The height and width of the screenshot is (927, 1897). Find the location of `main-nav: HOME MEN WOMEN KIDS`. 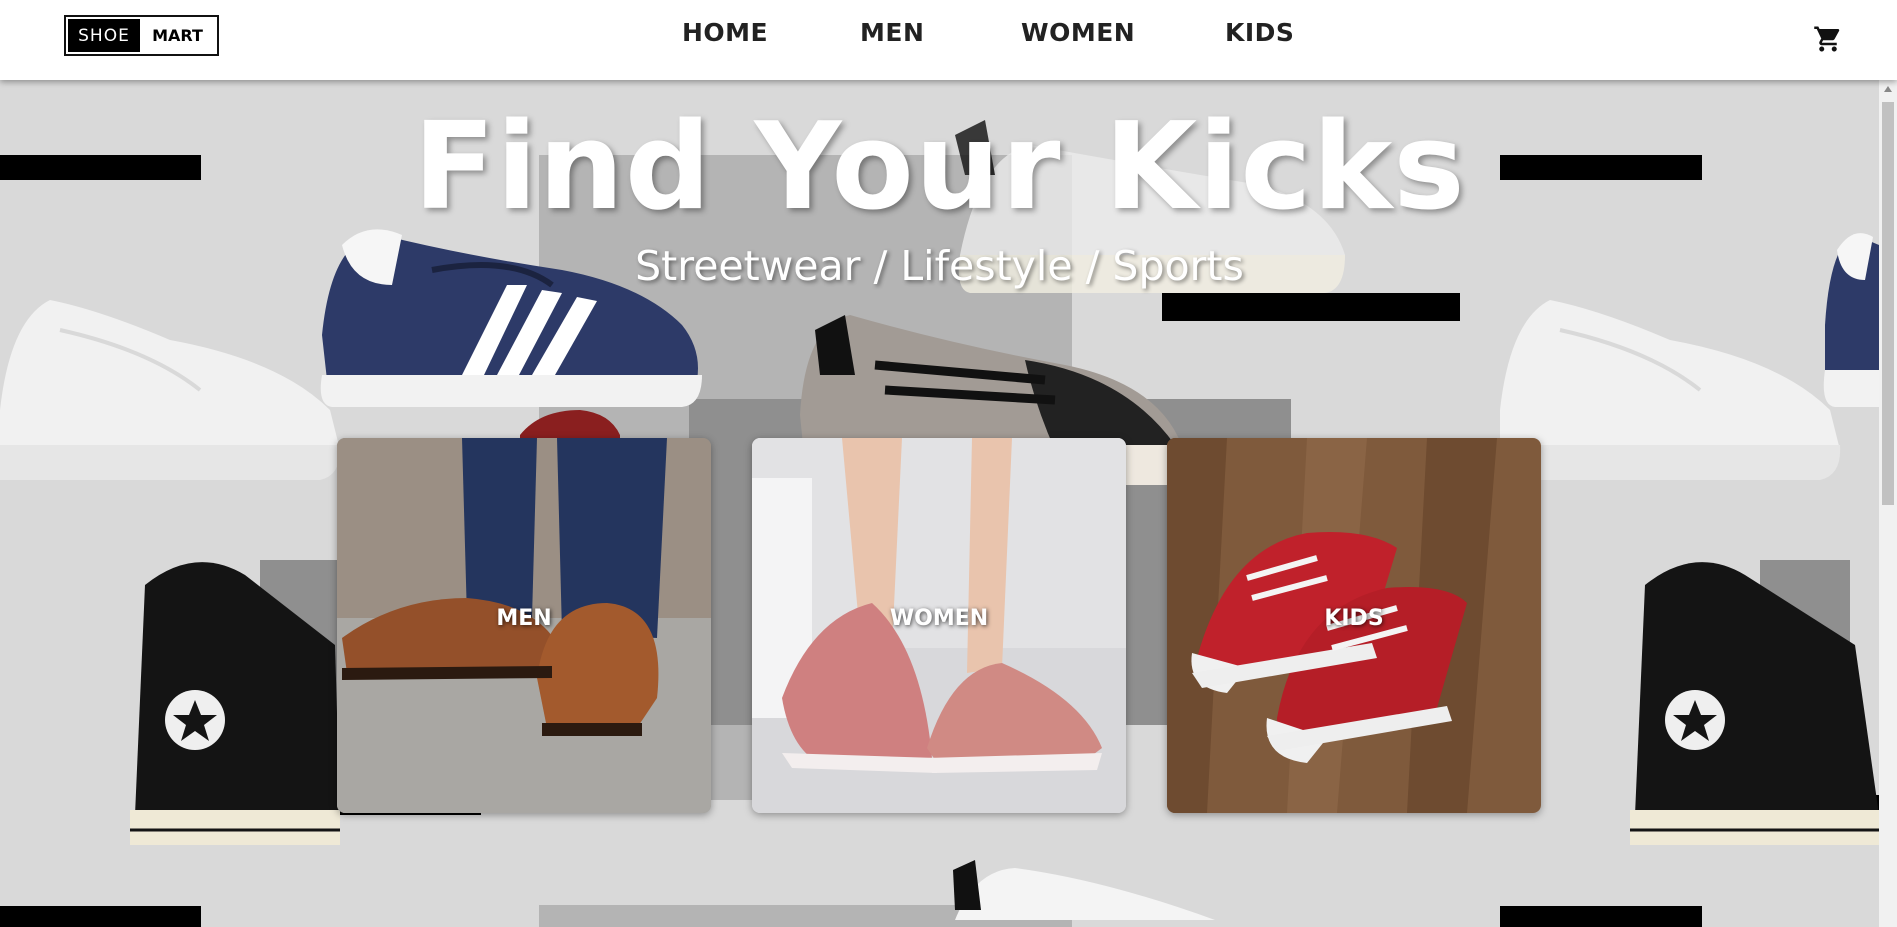

main-nav: HOME MEN WOMEN KIDS is located at coordinates (948, 38).